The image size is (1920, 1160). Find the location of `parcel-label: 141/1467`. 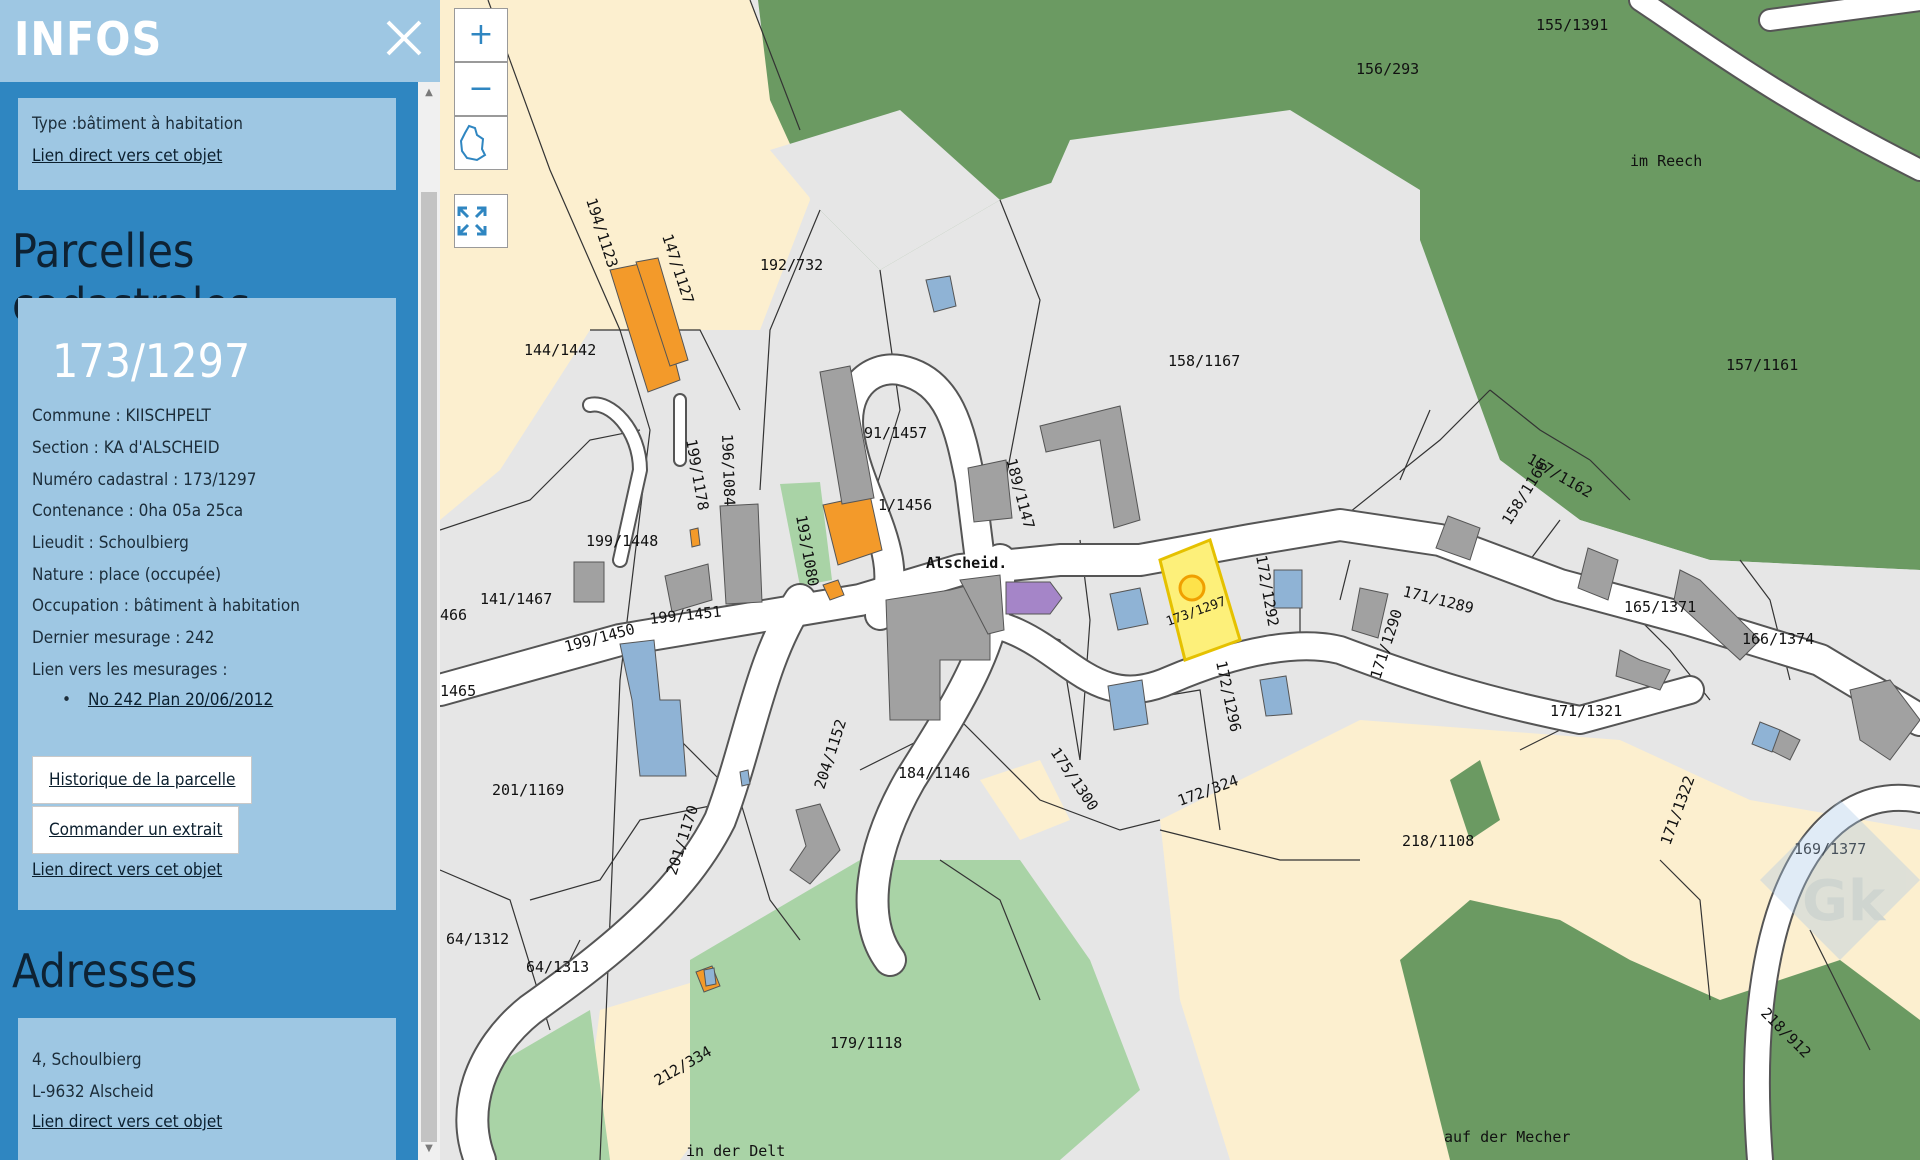

parcel-label: 141/1467 is located at coordinates (516, 599).